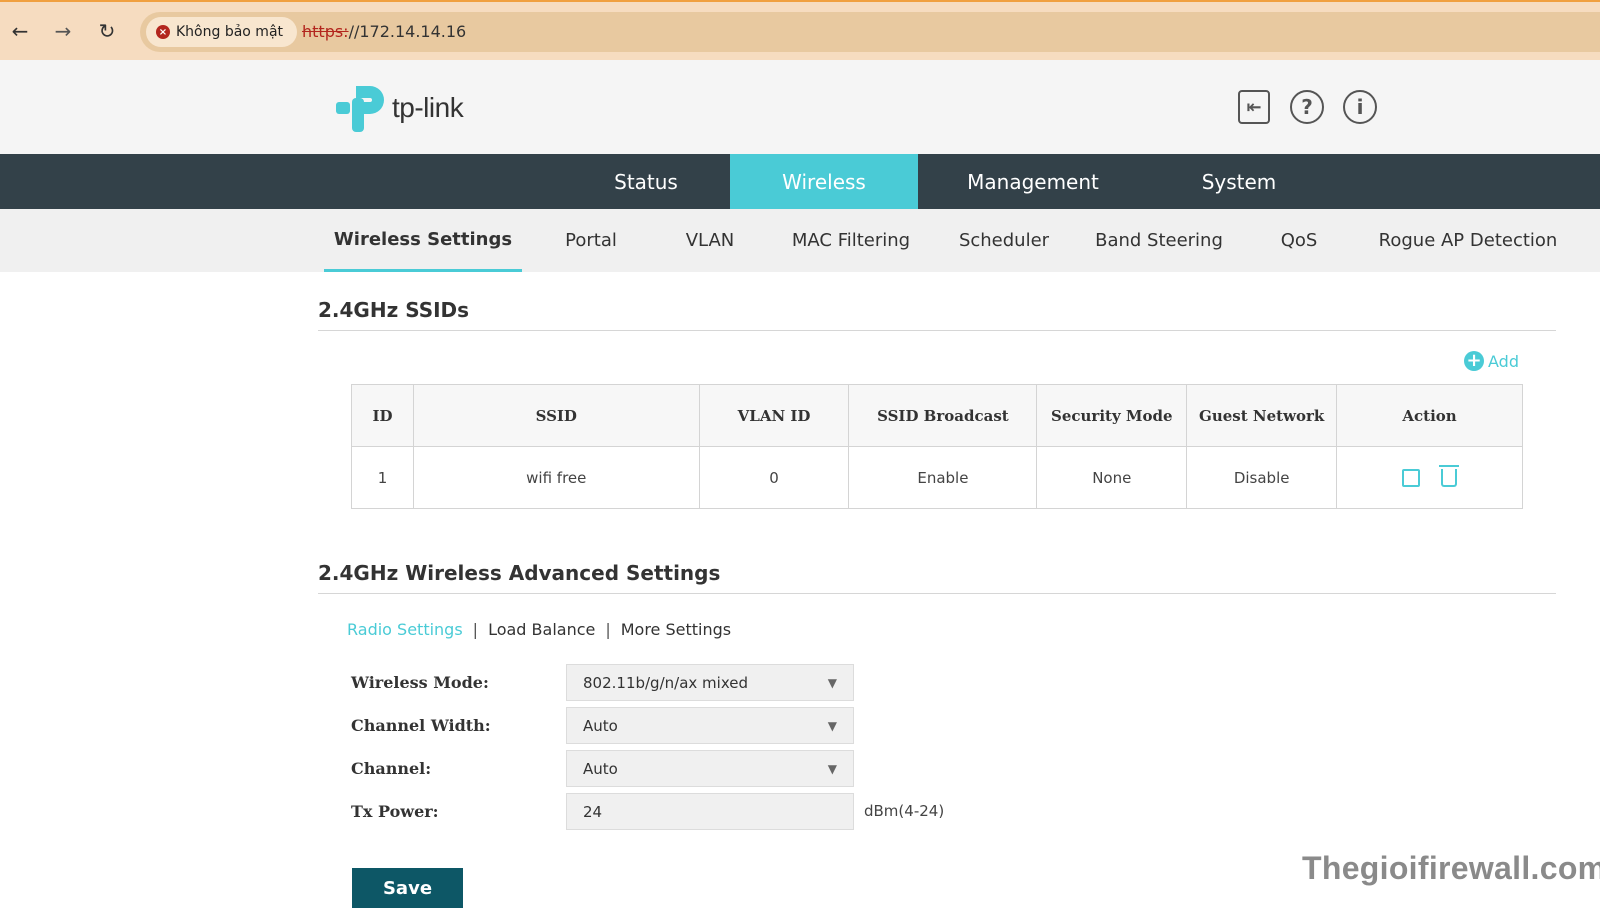 This screenshot has height=922, width=1600. I want to click on column-header-security-mode: Security Mode, so click(1112, 415).